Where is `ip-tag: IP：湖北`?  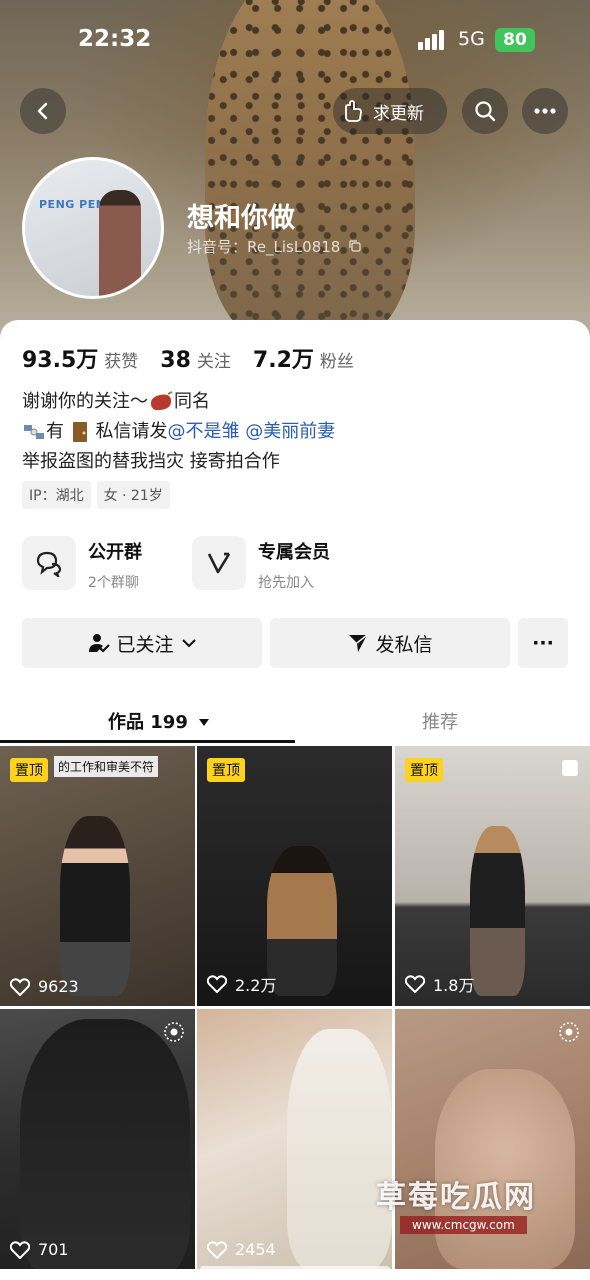
ip-tag: IP：湖北 is located at coordinates (56, 495).